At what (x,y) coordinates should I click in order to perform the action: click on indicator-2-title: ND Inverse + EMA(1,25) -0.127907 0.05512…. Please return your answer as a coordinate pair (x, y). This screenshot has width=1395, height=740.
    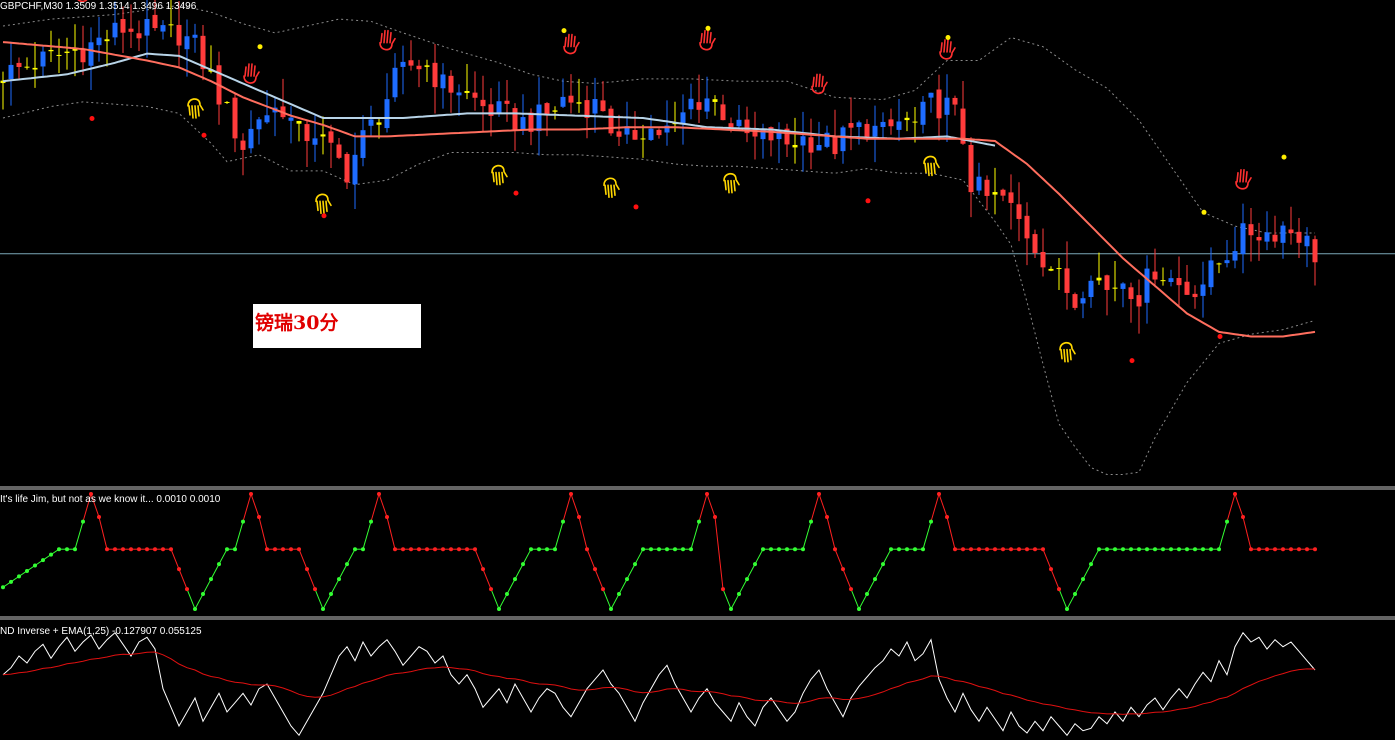
    Looking at the image, I should click on (101, 631).